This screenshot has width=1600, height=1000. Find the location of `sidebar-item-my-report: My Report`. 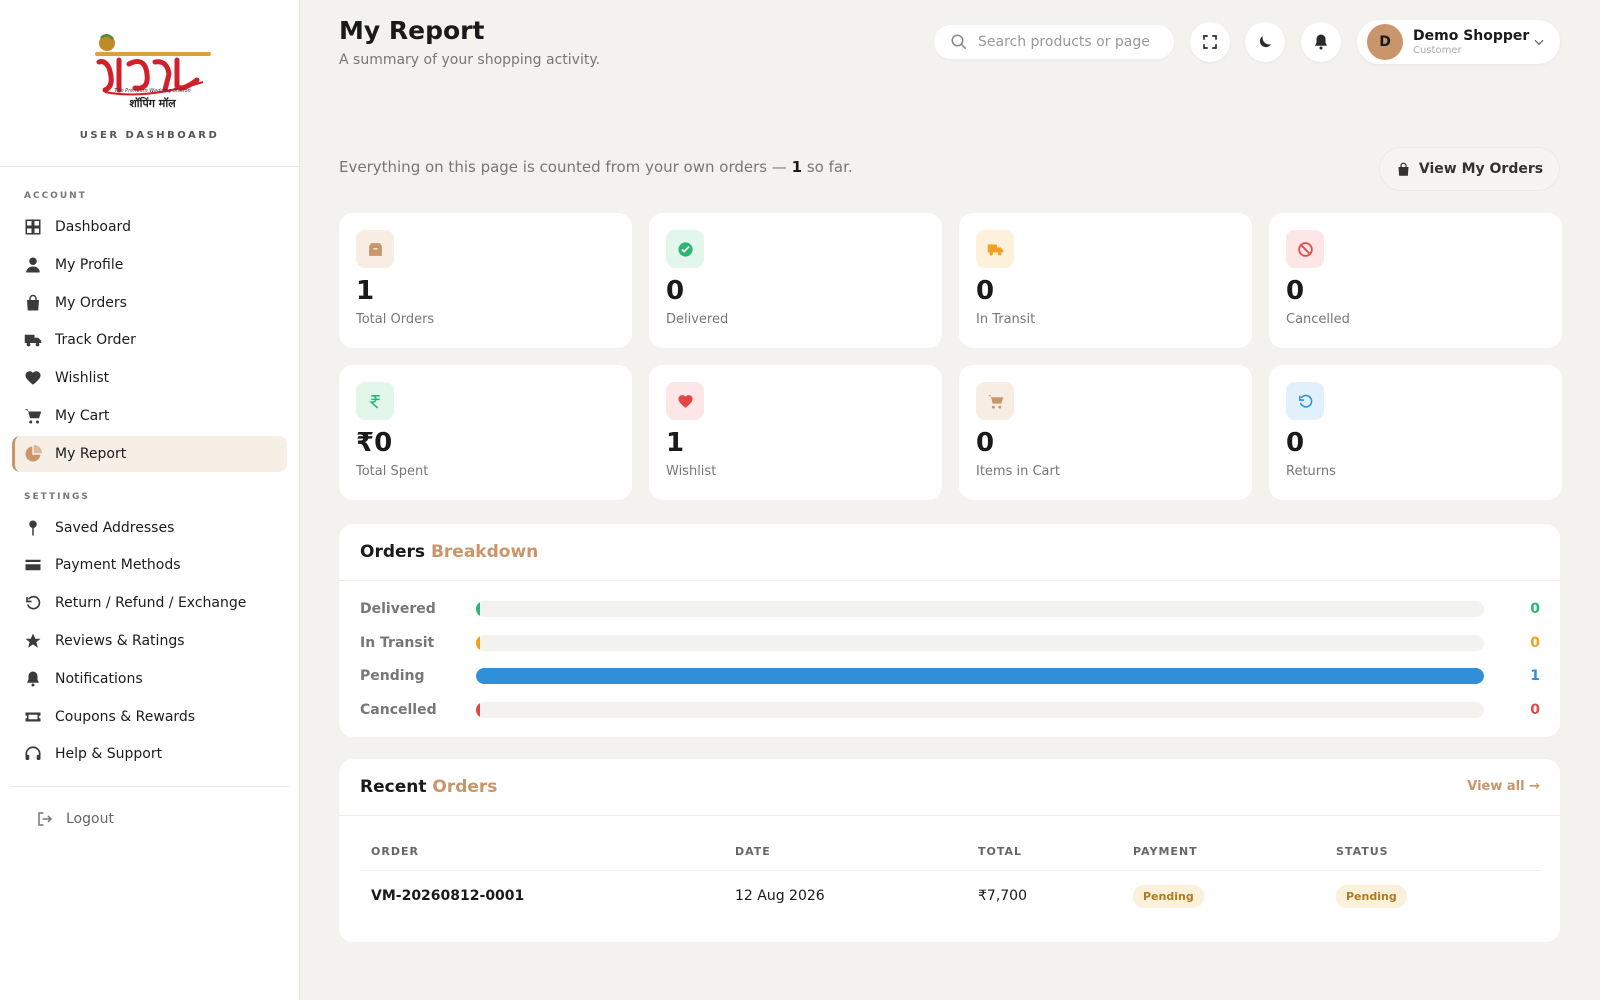

sidebar-item-my-report: My Report is located at coordinates (149, 453).